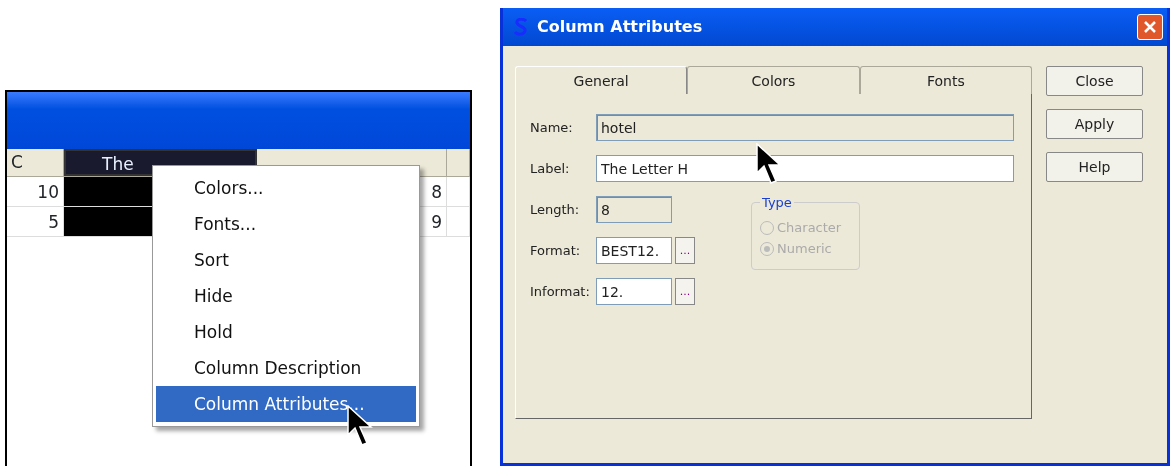 This screenshot has height=466, width=1171. I want to click on menu-item: Hold, so click(286, 332).